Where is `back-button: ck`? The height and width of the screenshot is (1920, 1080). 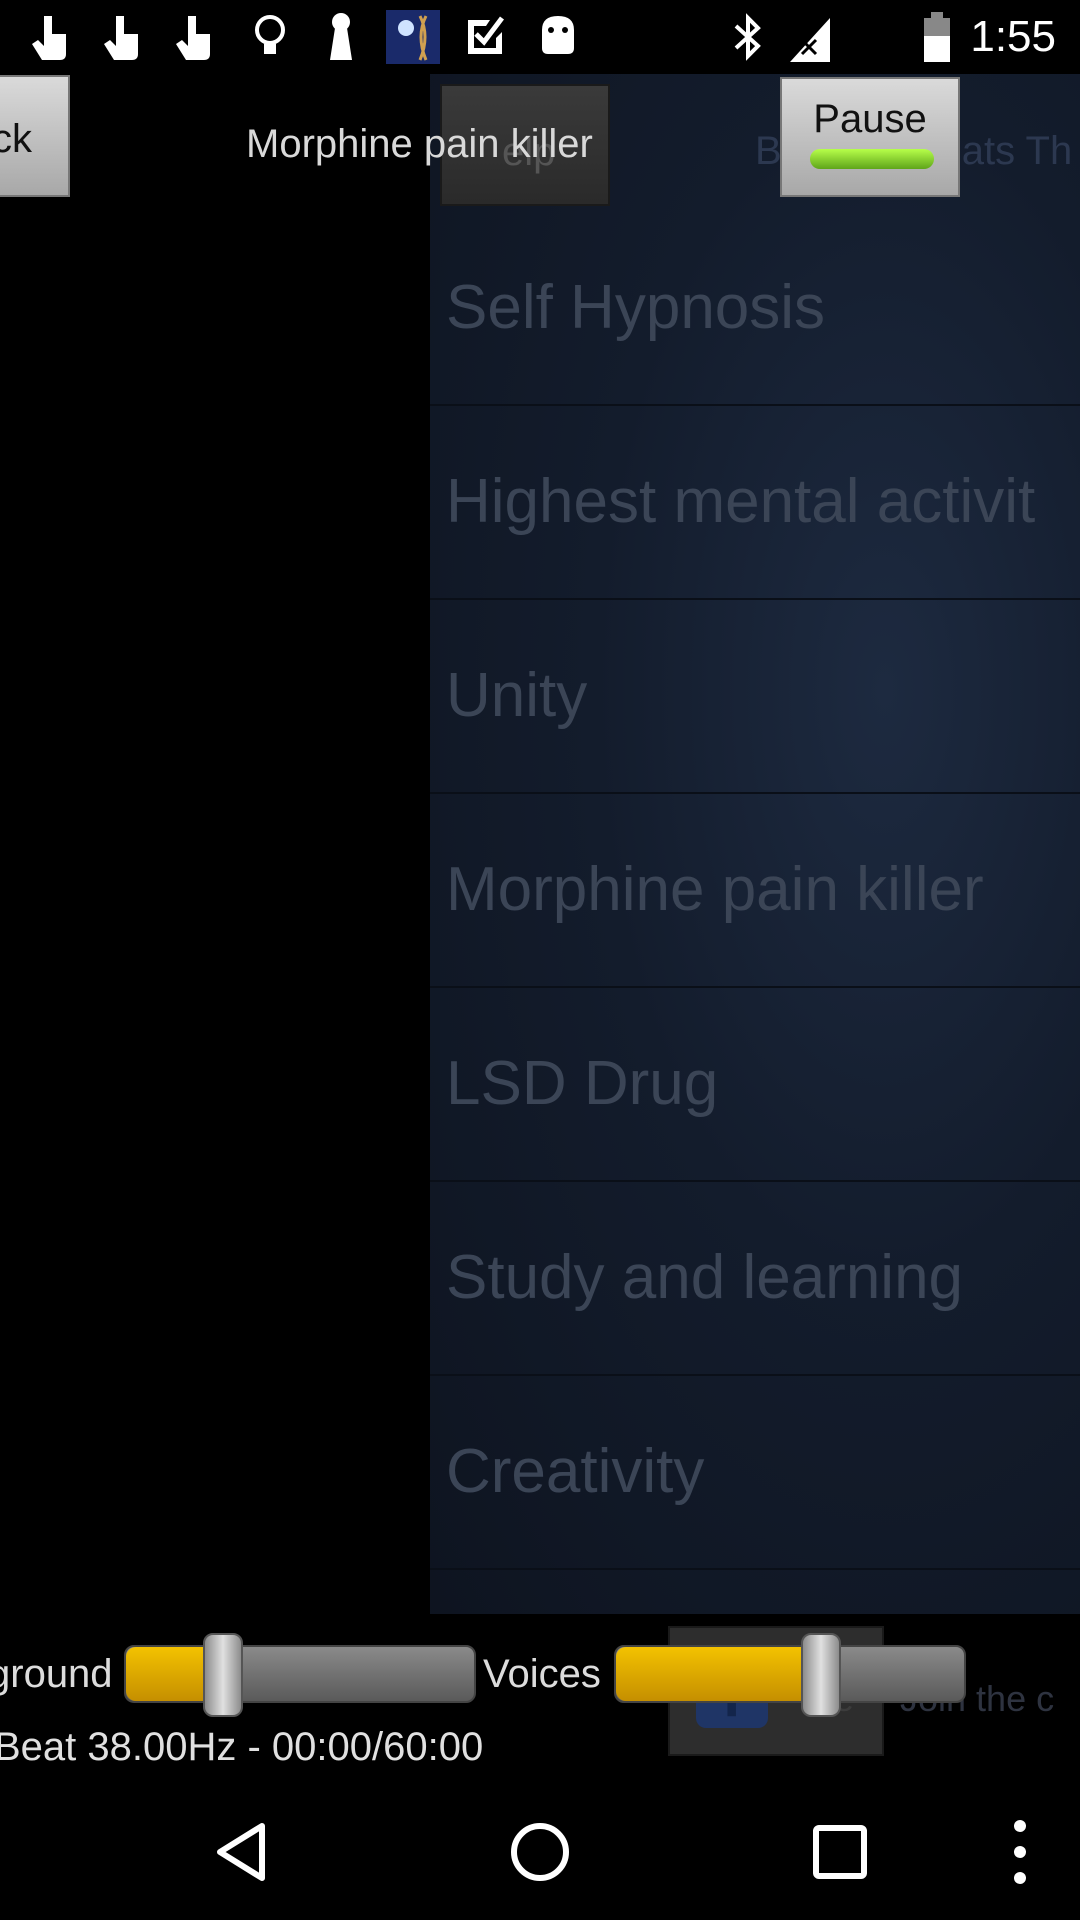
back-button: ck is located at coordinates (35, 136).